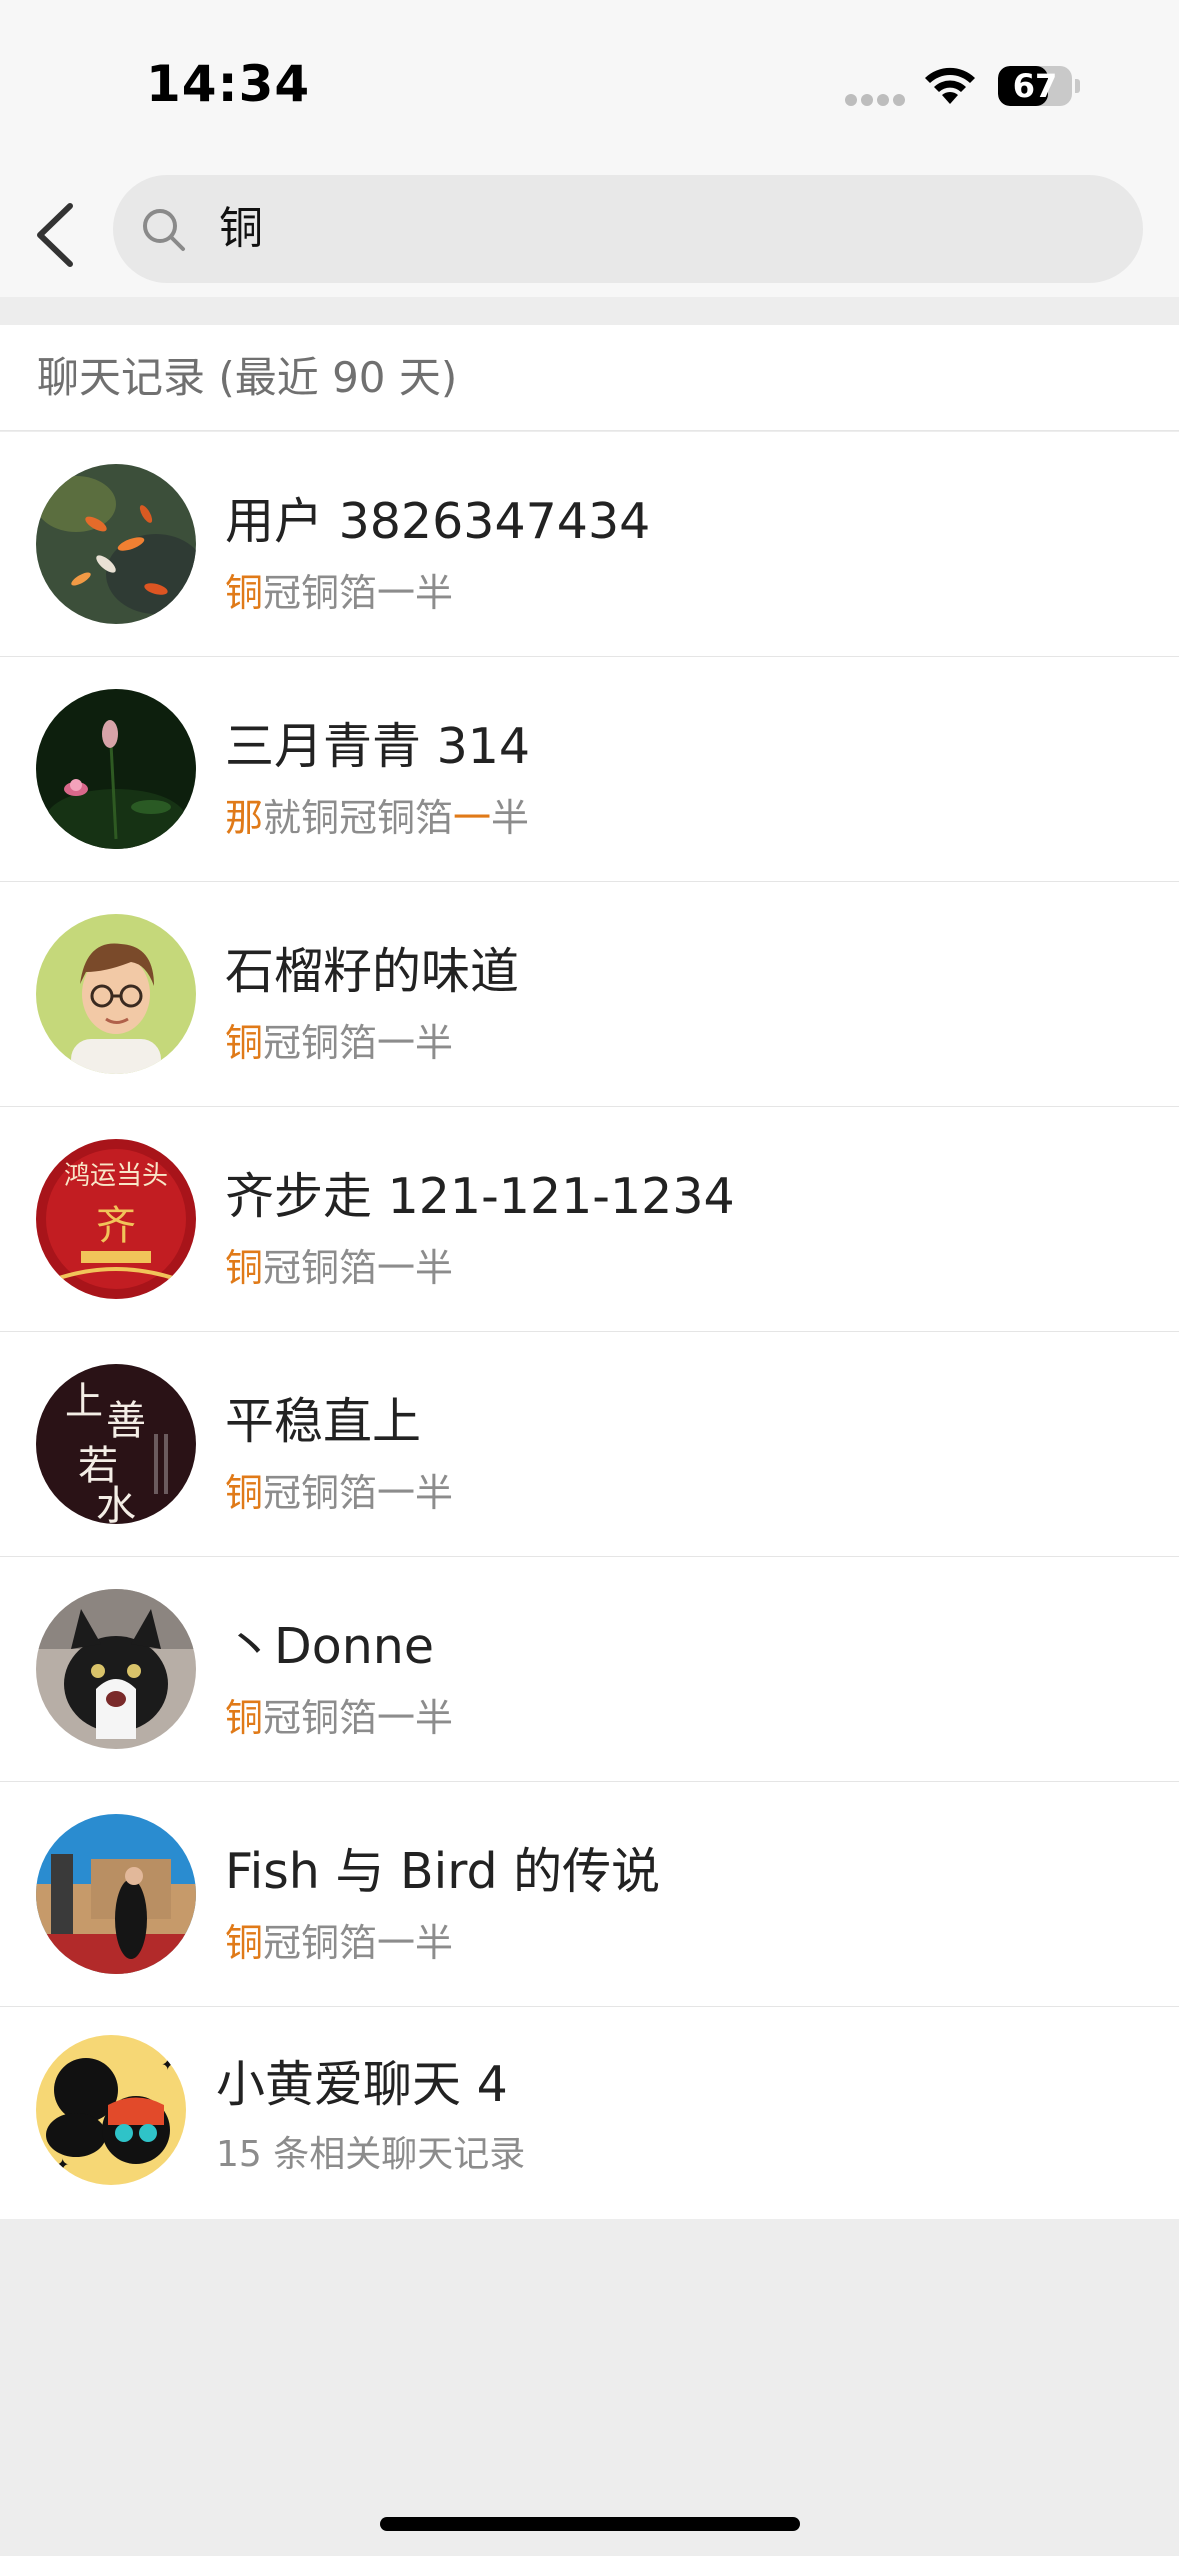 The width and height of the screenshot is (1179, 2556). I want to click on search-icon, so click(164, 230).